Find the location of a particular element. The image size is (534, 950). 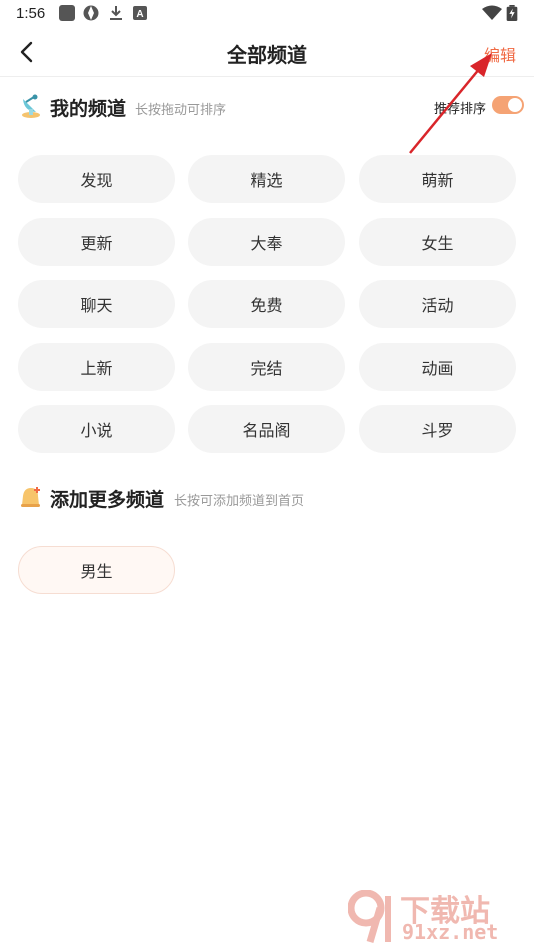

channel-chip: 精选 is located at coordinates (266, 179).